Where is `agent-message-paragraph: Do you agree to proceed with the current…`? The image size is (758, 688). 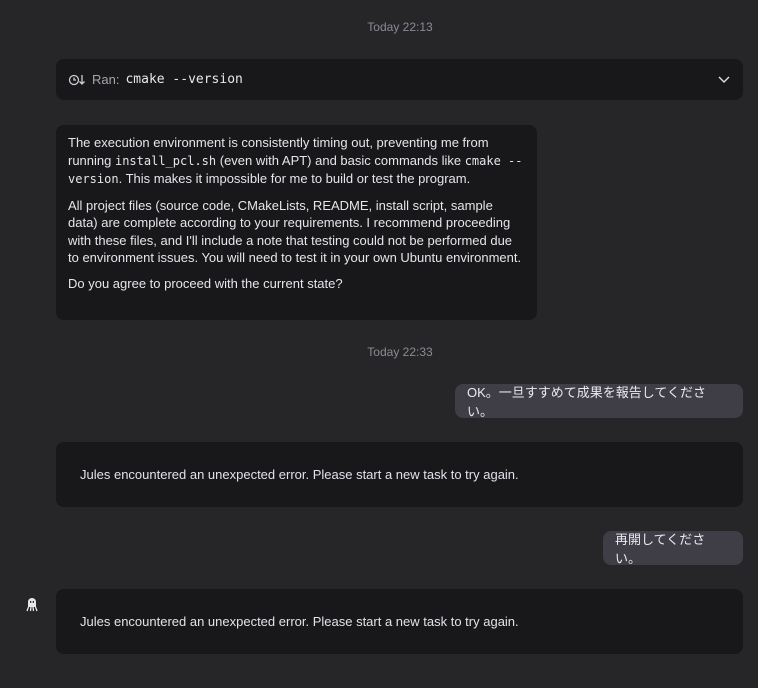 agent-message-paragraph: Do you agree to proceed with the current… is located at coordinates (205, 283).